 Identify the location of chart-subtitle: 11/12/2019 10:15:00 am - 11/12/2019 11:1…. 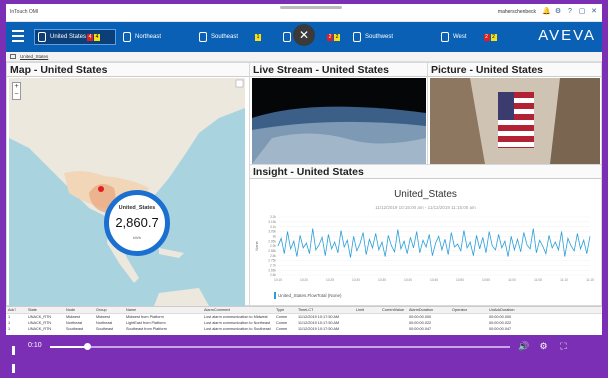
(425, 207).